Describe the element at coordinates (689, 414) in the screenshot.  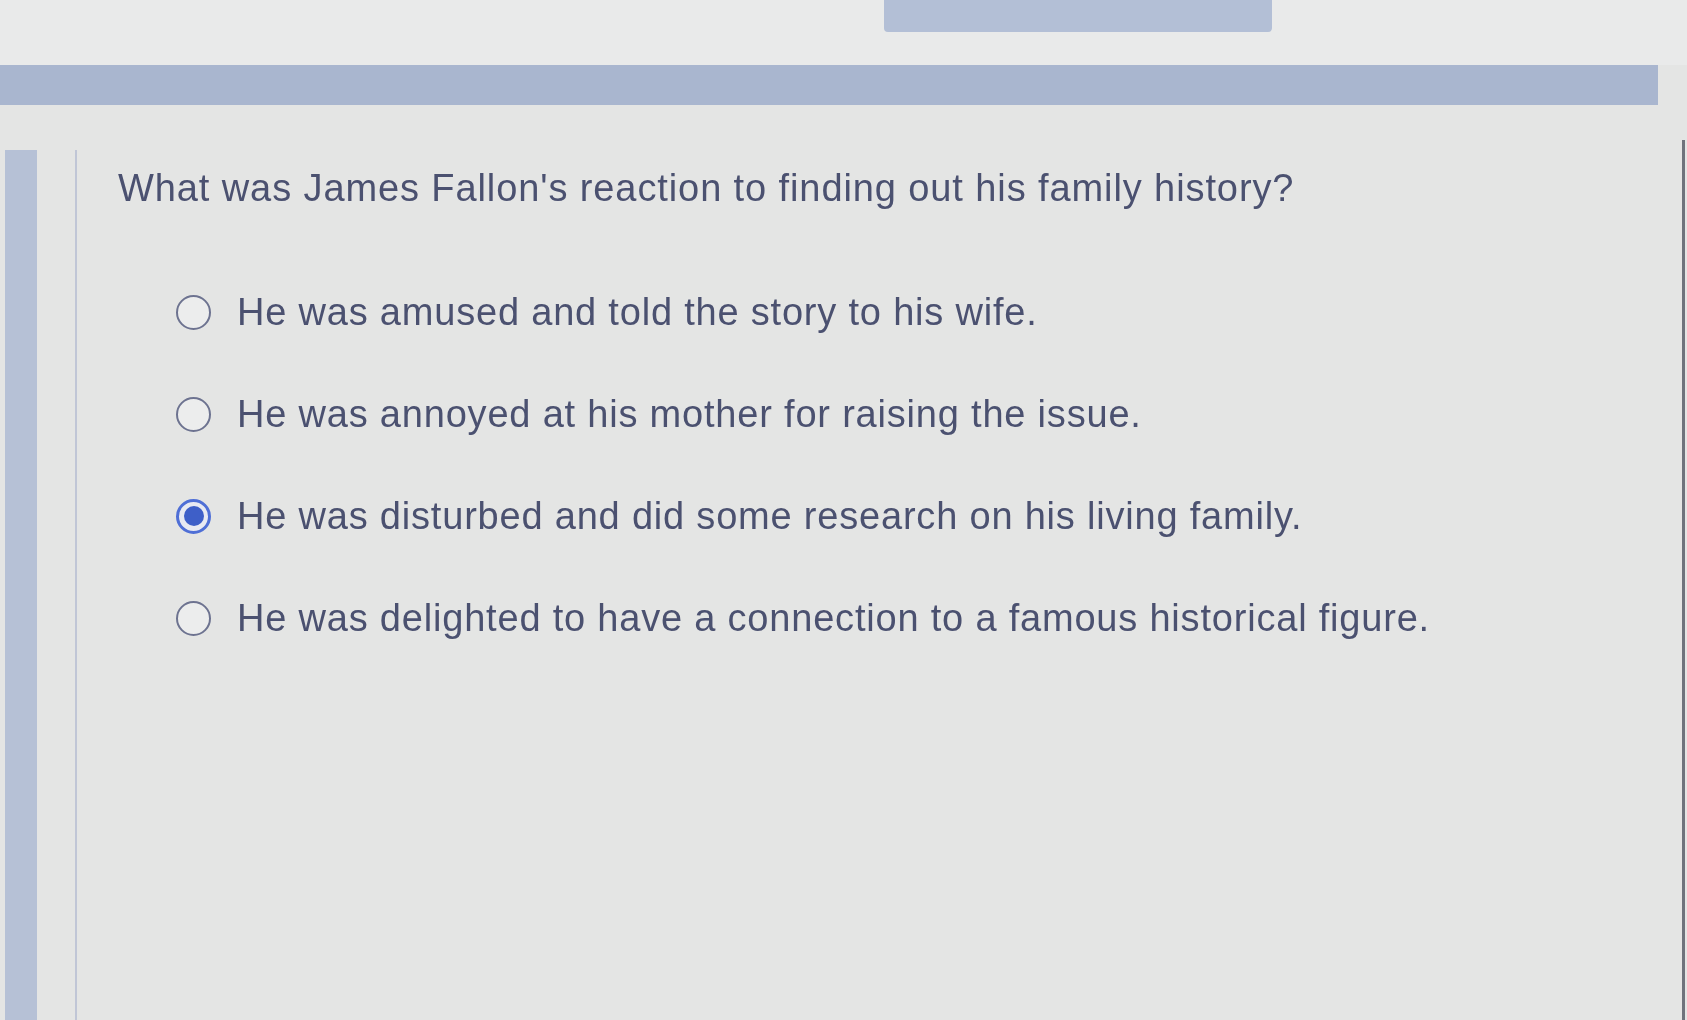
I see `answer-option-text: He was annoyed at his mother for raising the issue.` at that location.